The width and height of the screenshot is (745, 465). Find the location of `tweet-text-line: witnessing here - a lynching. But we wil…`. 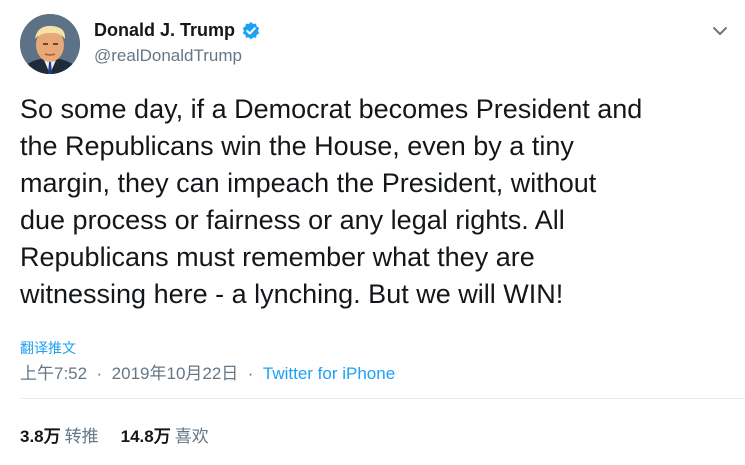

tweet-text-line: witnessing here - a lynching. But we wil… is located at coordinates (292, 294).